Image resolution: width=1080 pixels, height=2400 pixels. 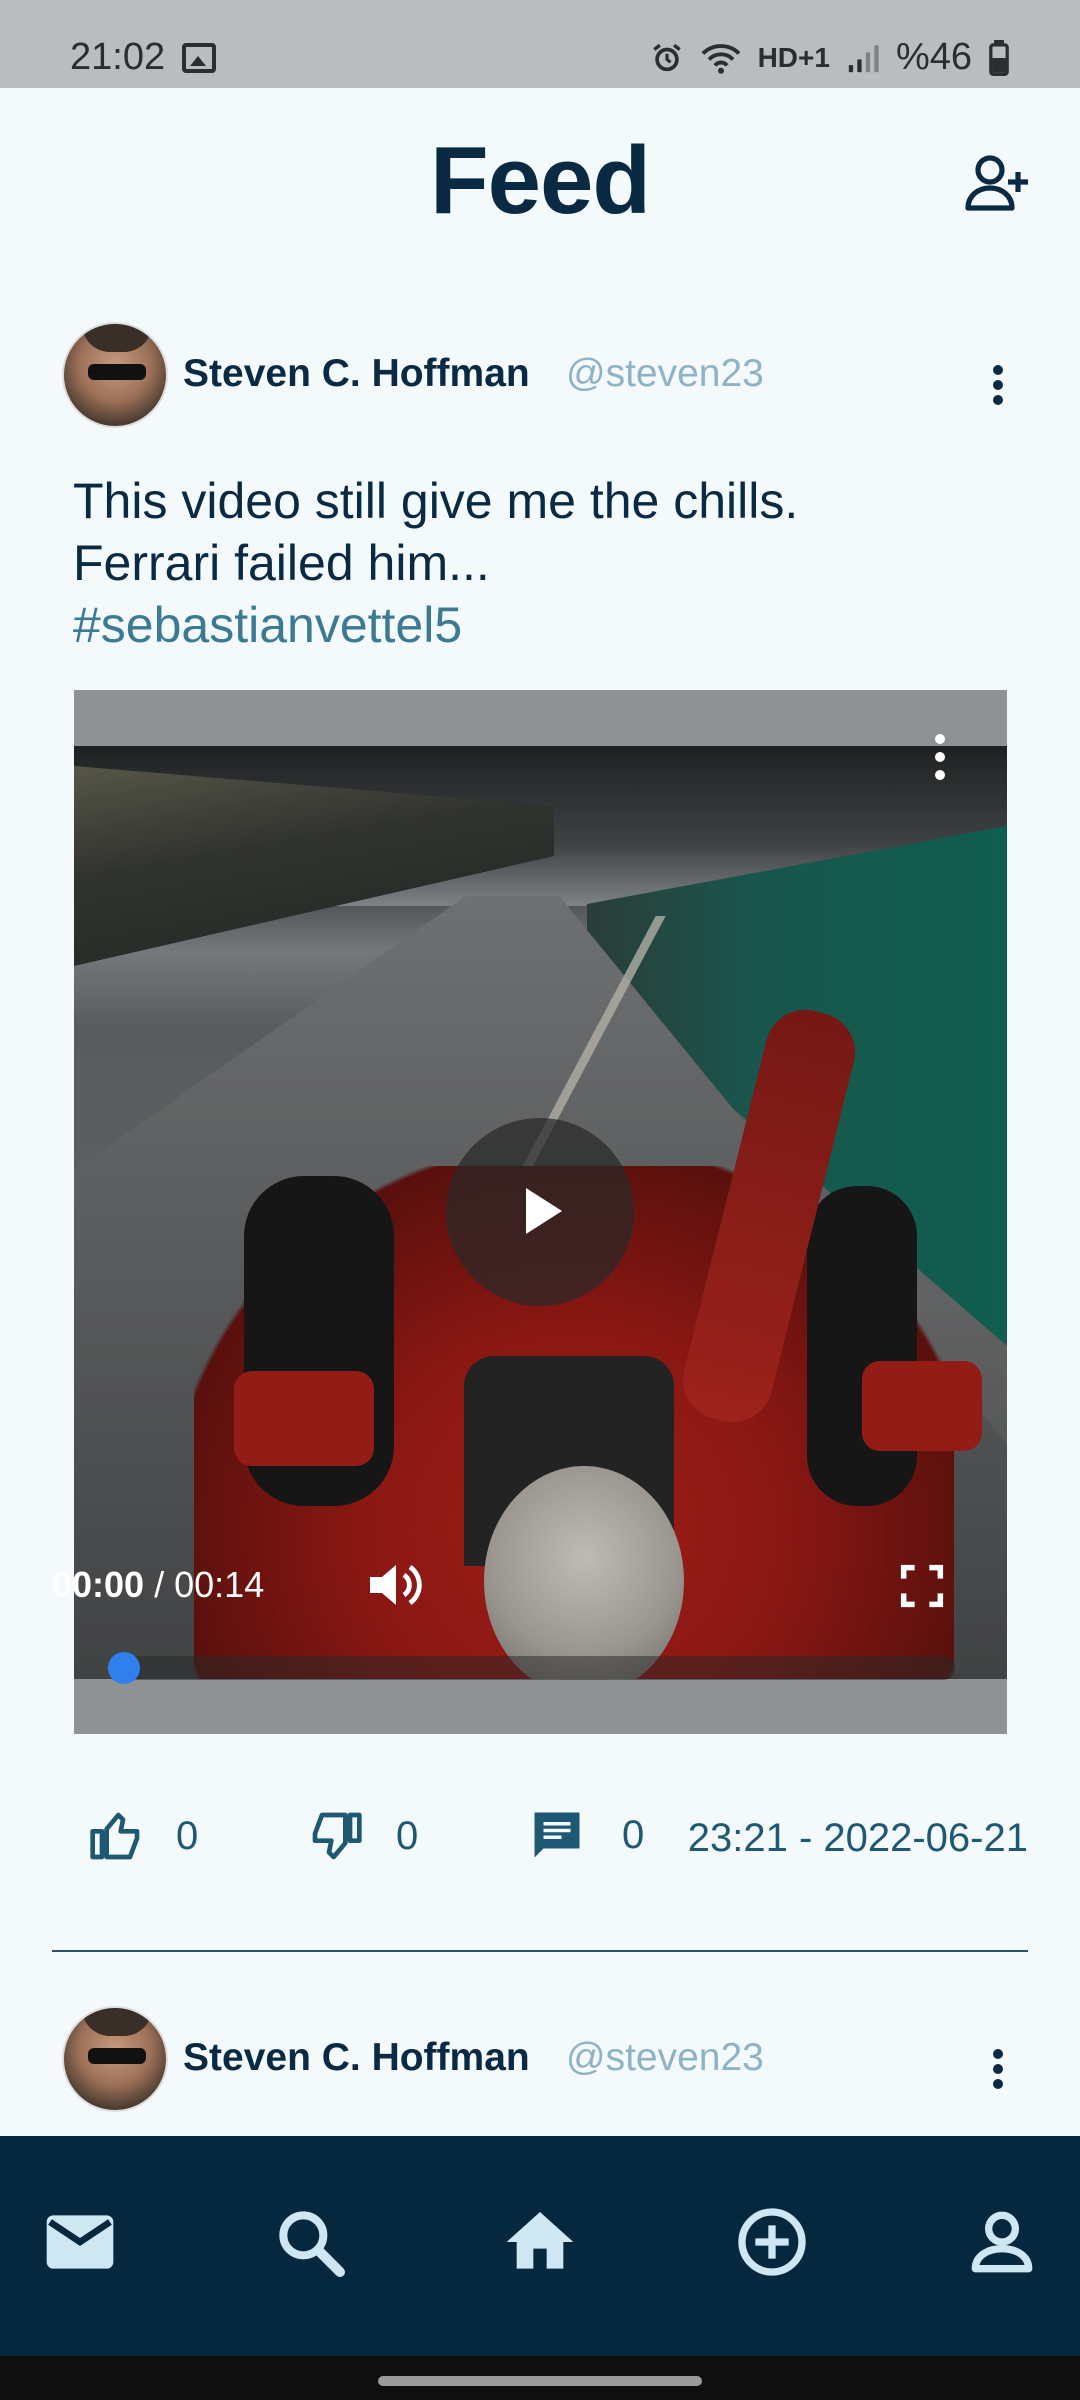 I want to click on hashtag-link: #sebastianvettel5, so click(x=533, y=625).